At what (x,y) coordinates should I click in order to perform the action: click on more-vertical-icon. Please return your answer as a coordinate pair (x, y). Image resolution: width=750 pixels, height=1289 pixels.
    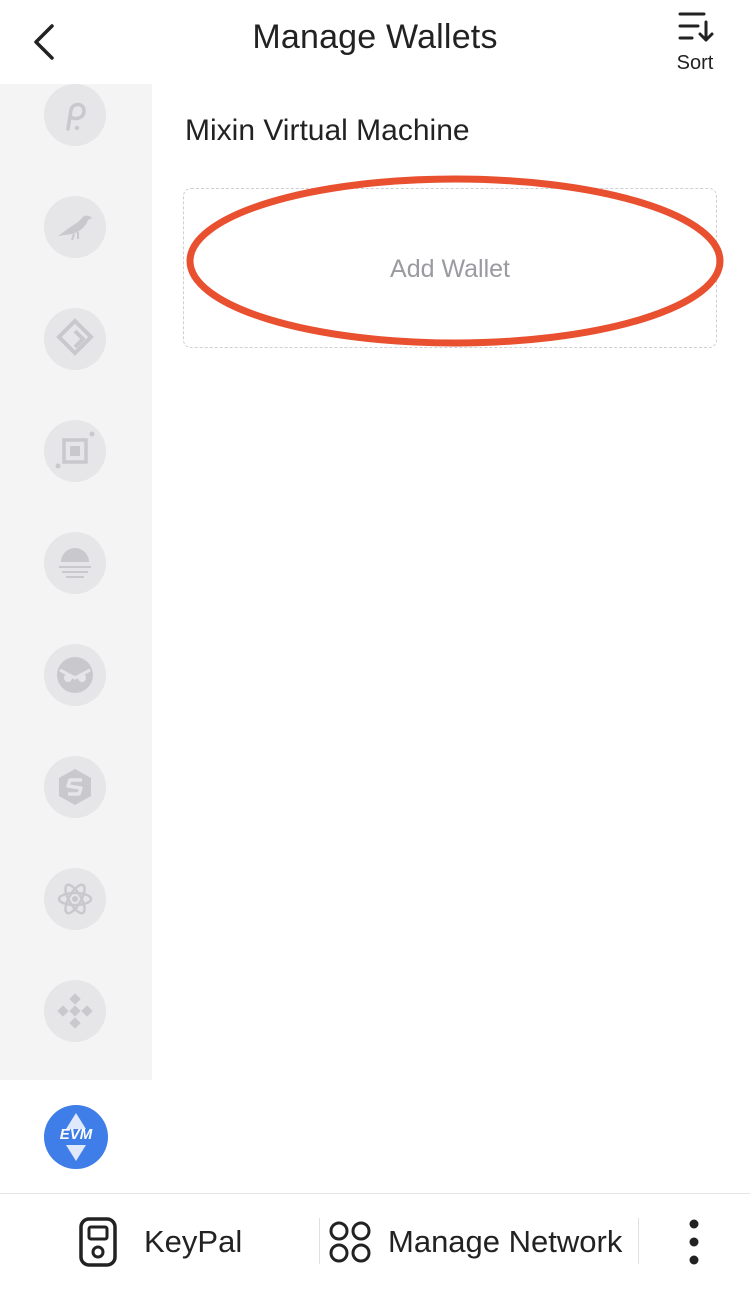
    Looking at the image, I should click on (694, 1242).